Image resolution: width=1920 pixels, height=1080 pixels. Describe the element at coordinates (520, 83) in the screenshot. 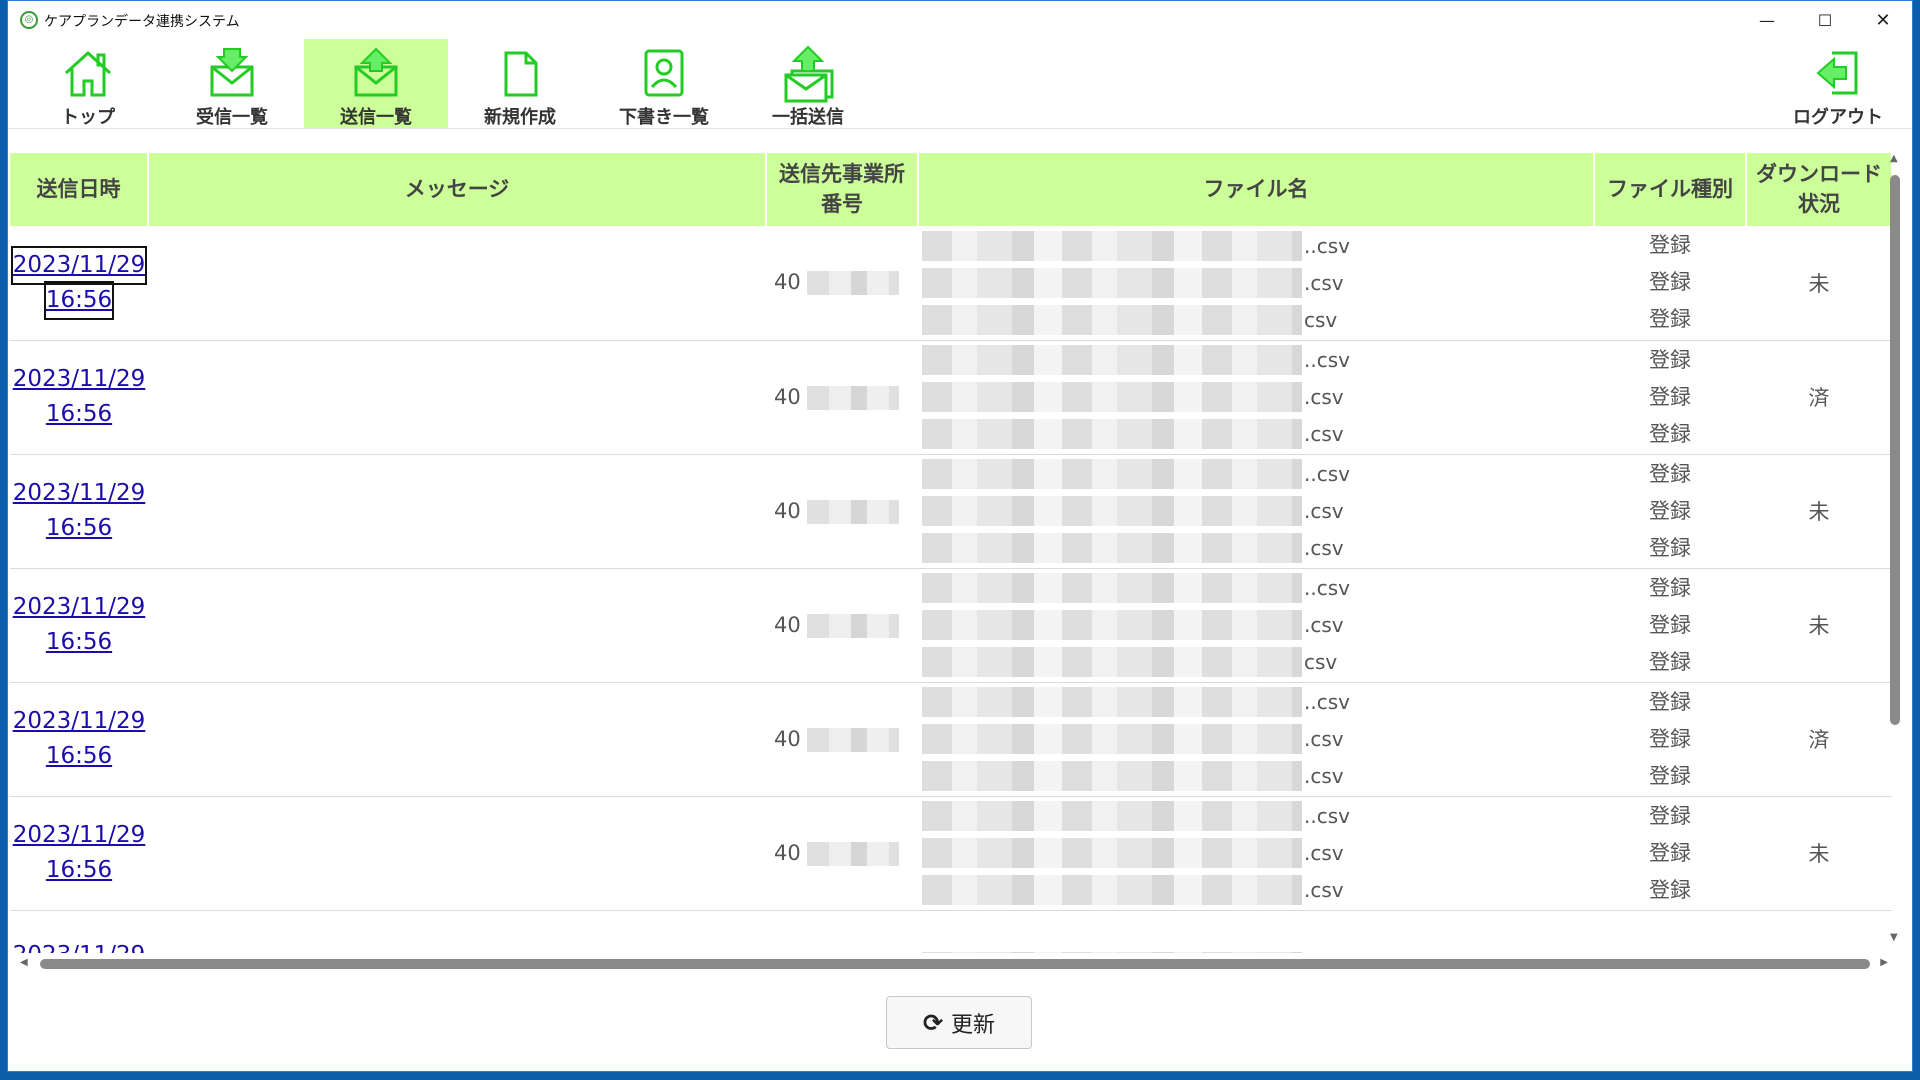

I see `toolbar-new-button: 新規作成` at that location.